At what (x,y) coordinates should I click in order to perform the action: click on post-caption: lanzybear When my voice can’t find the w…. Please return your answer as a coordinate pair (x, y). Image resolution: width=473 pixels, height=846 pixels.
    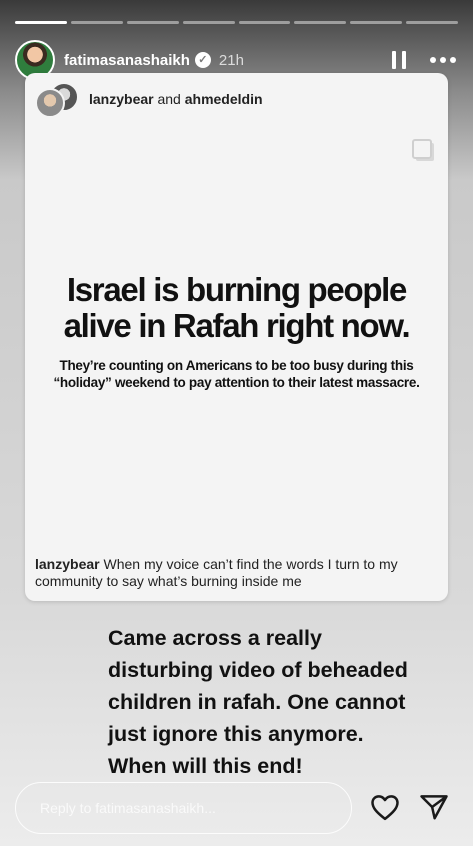
    Looking at the image, I should click on (234, 573).